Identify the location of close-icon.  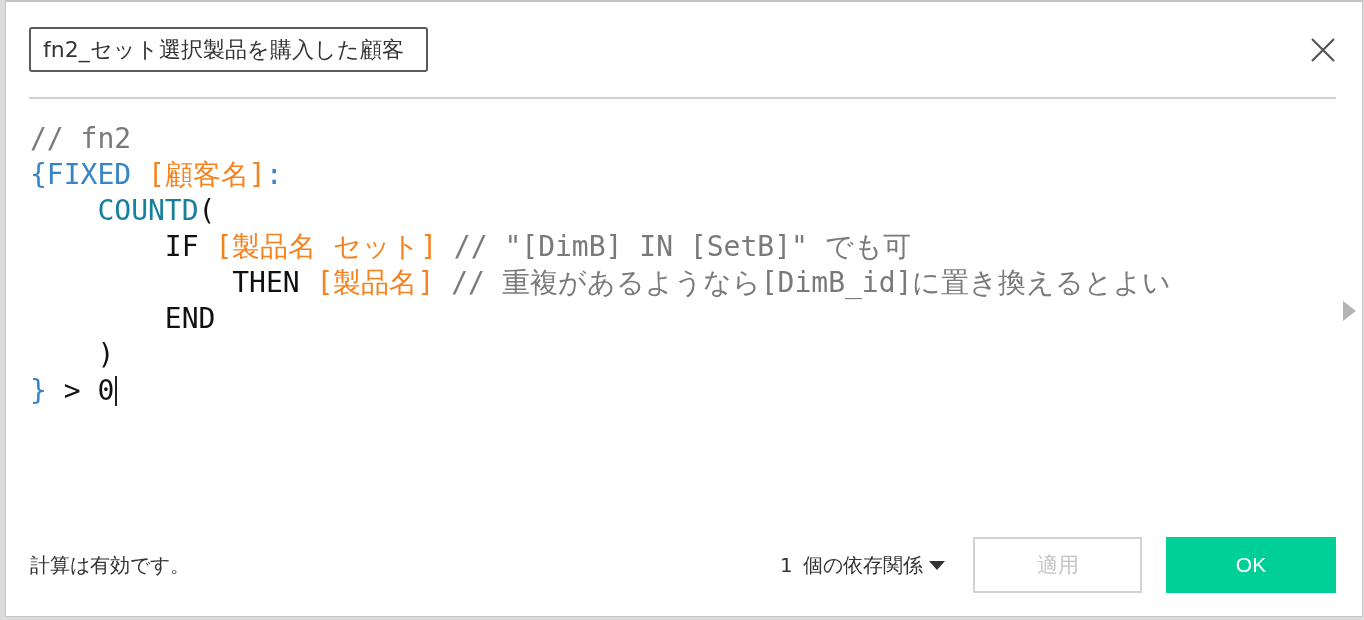
(1323, 49).